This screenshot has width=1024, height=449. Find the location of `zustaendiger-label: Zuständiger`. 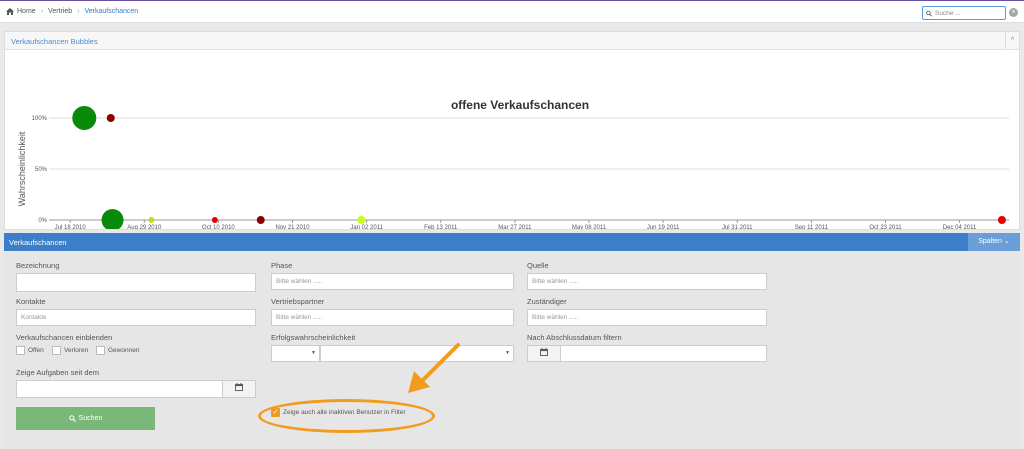

zustaendiger-label: Zuständiger is located at coordinates (547, 301).